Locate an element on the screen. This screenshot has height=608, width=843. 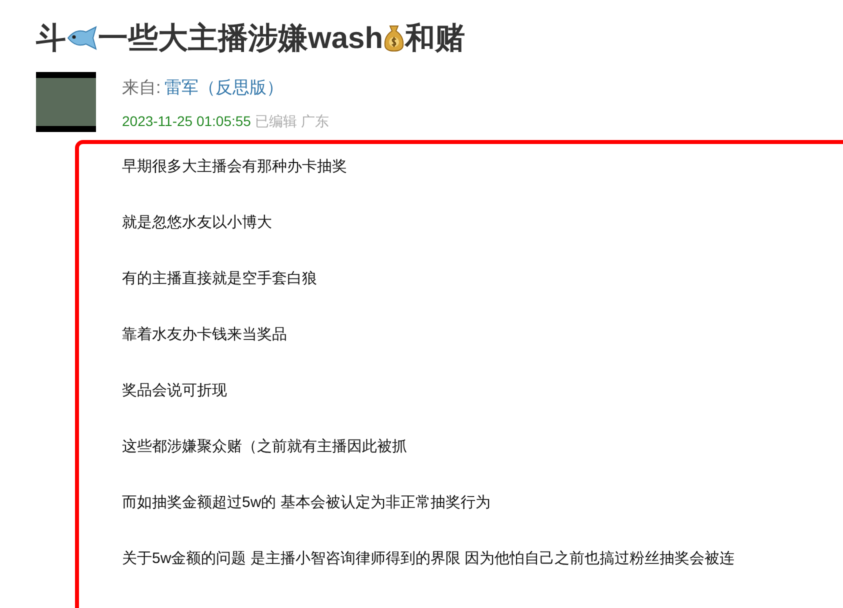
edited-label: 已编辑 is located at coordinates (275, 121).